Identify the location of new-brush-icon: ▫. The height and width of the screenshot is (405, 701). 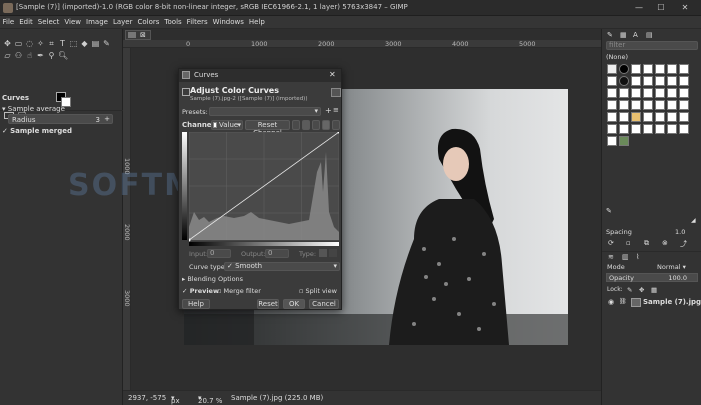
(628, 243).